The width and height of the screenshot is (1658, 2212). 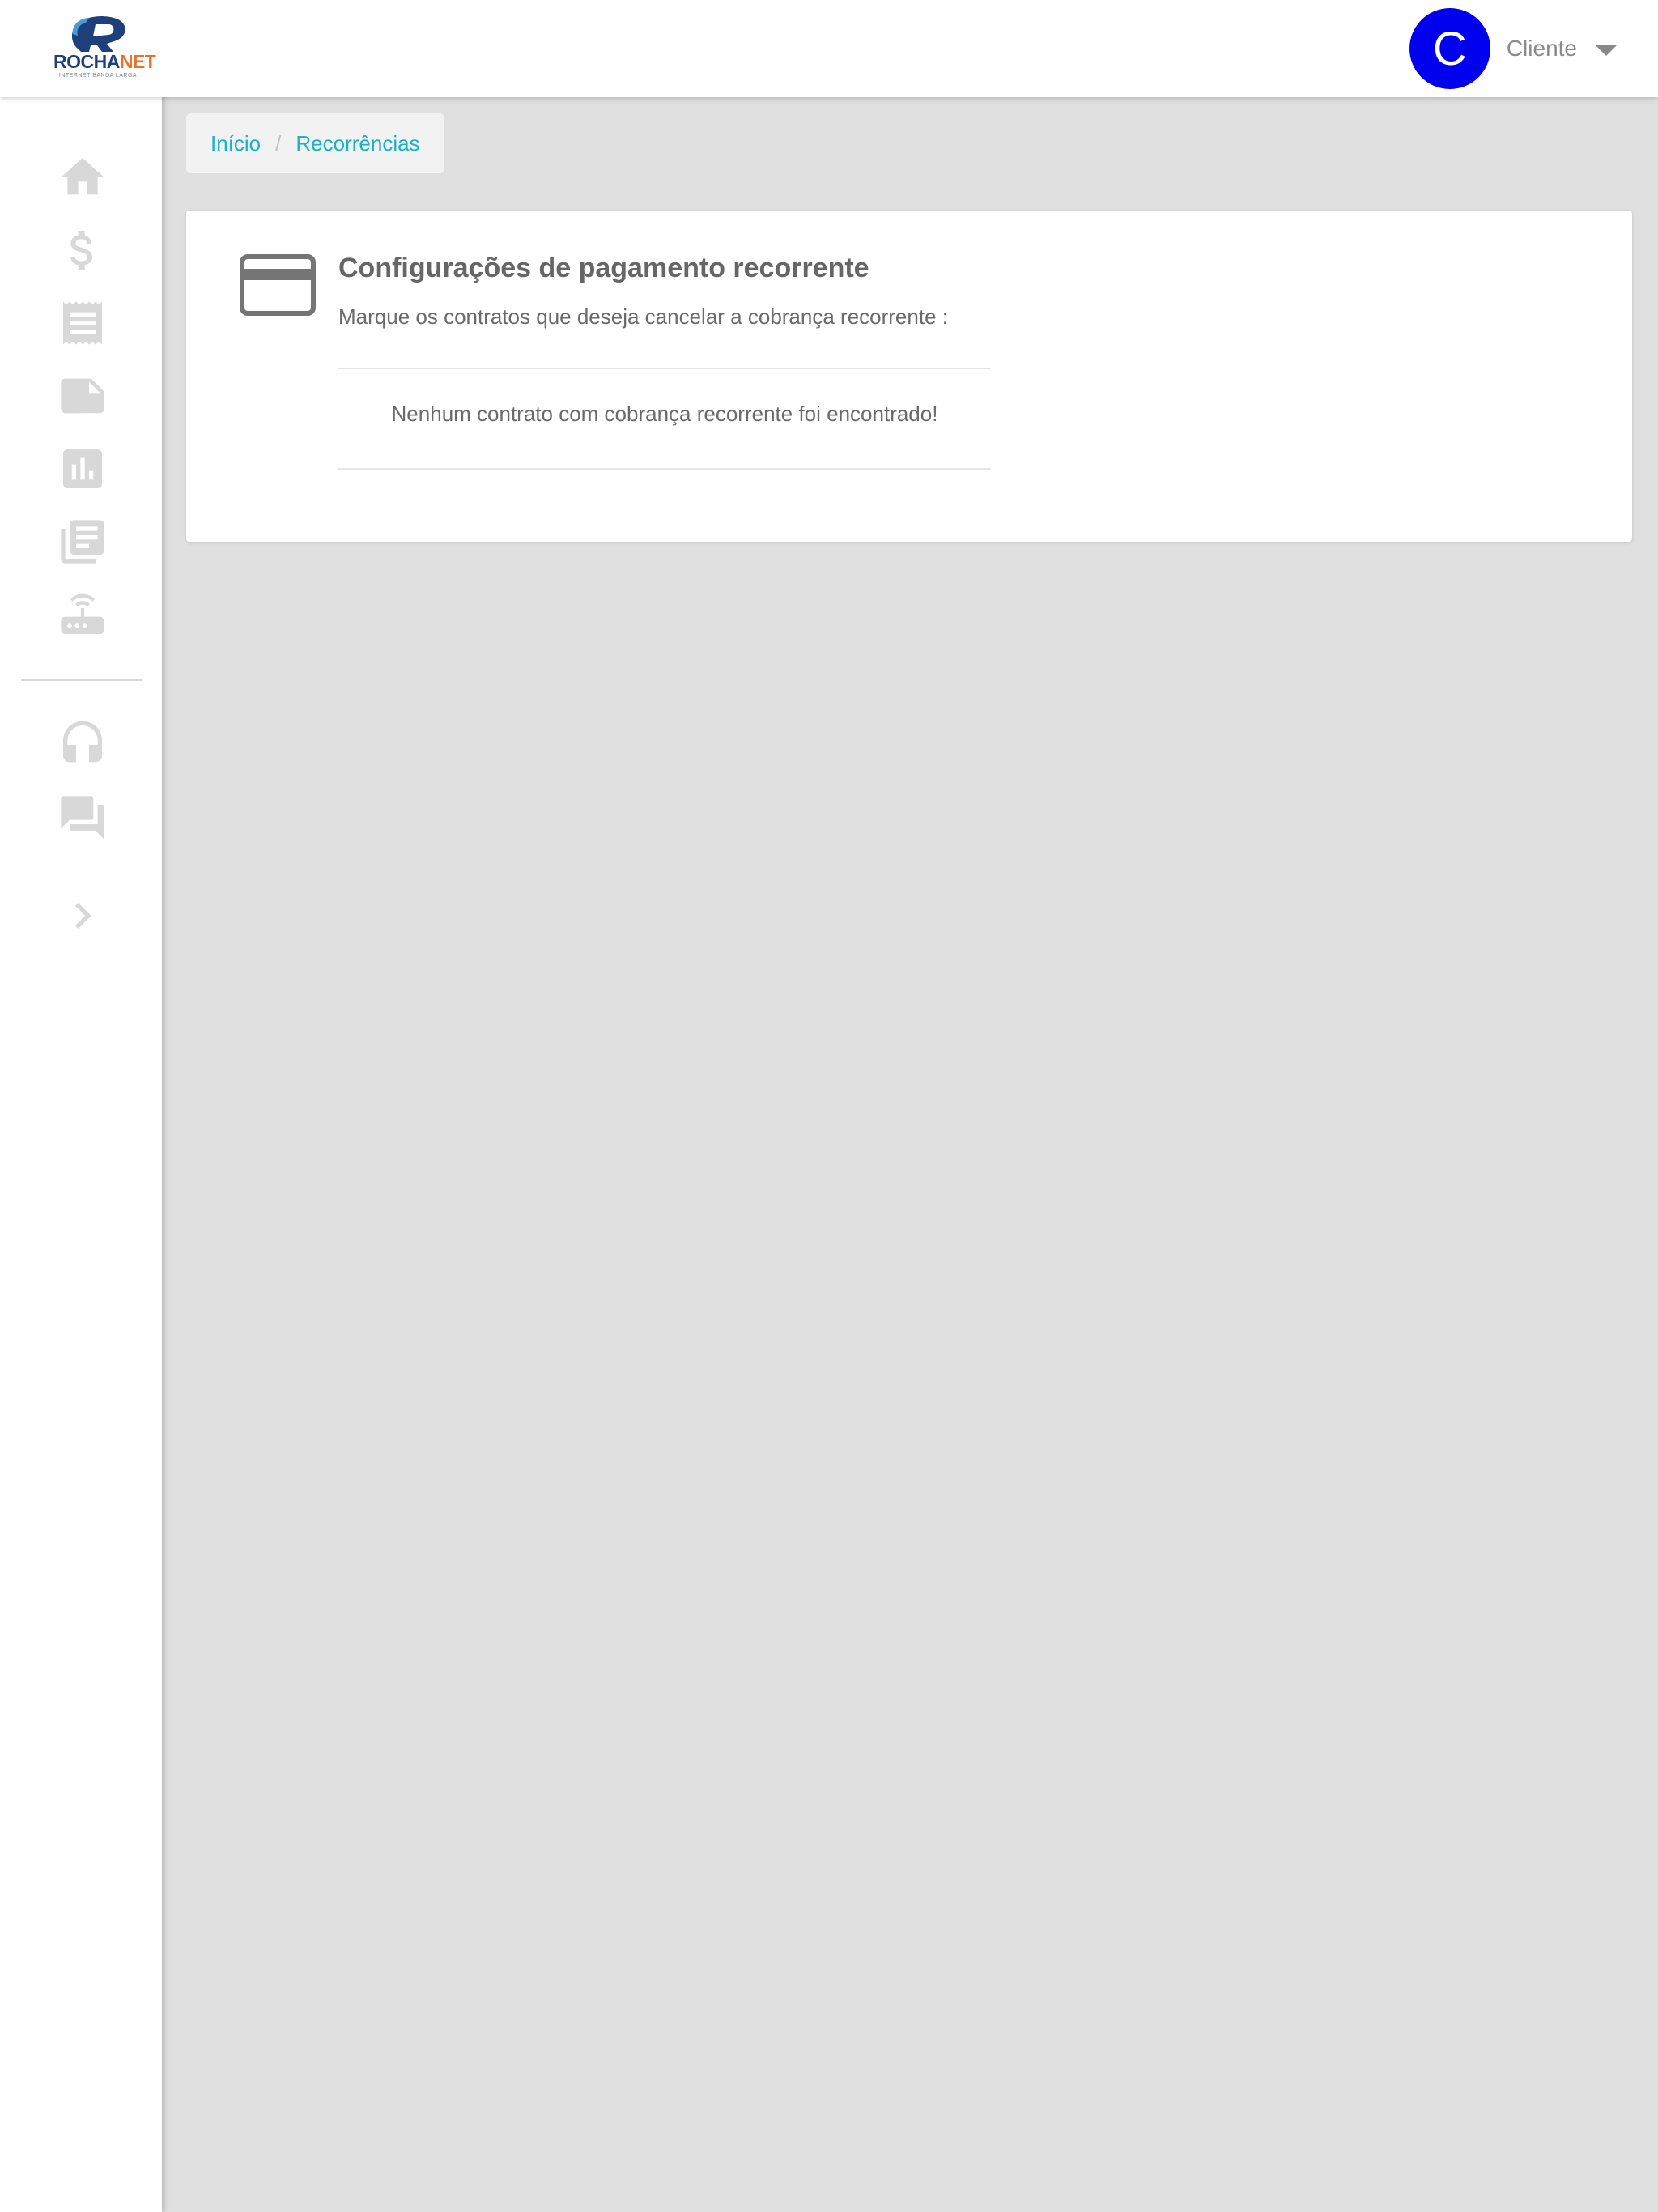 What do you see at coordinates (82, 742) in the screenshot?
I see `headset-icon` at bounding box center [82, 742].